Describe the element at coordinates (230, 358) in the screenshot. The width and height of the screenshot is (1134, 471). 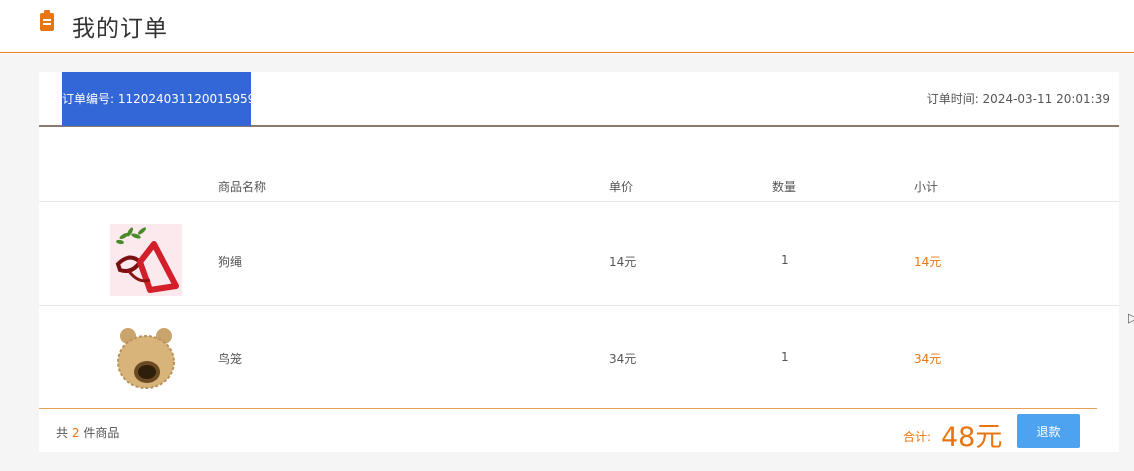
I see `product-name: 鸟笼` at that location.